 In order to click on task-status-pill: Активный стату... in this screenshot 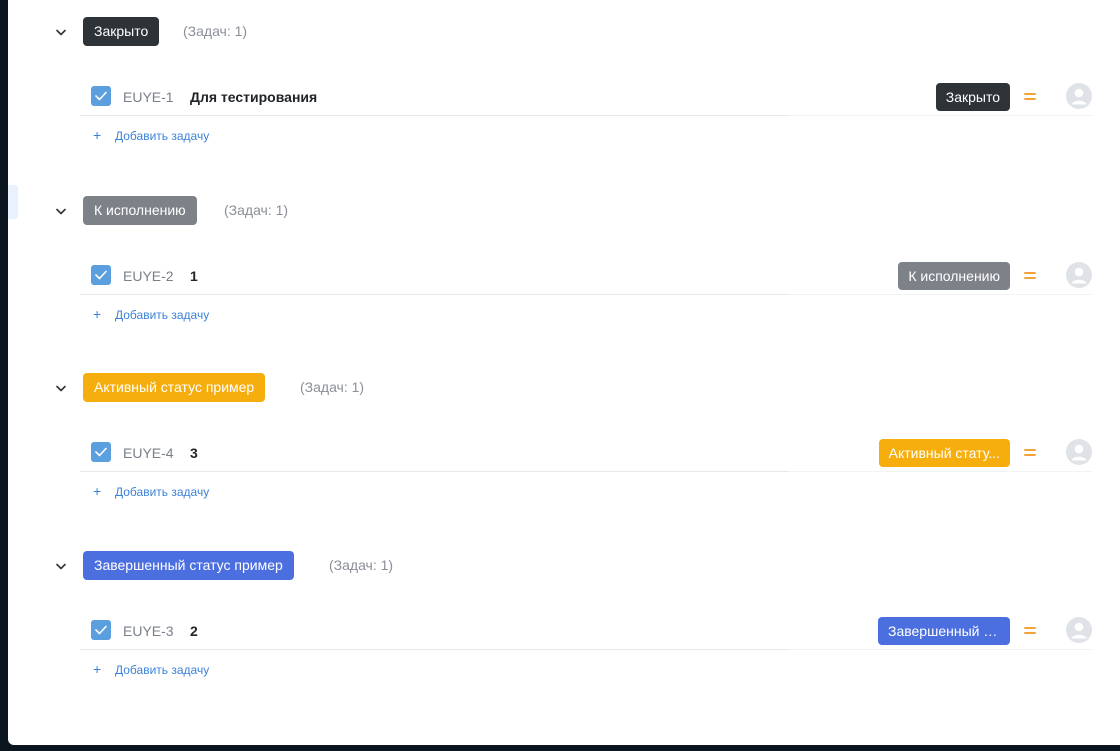, I will do `click(944, 453)`.